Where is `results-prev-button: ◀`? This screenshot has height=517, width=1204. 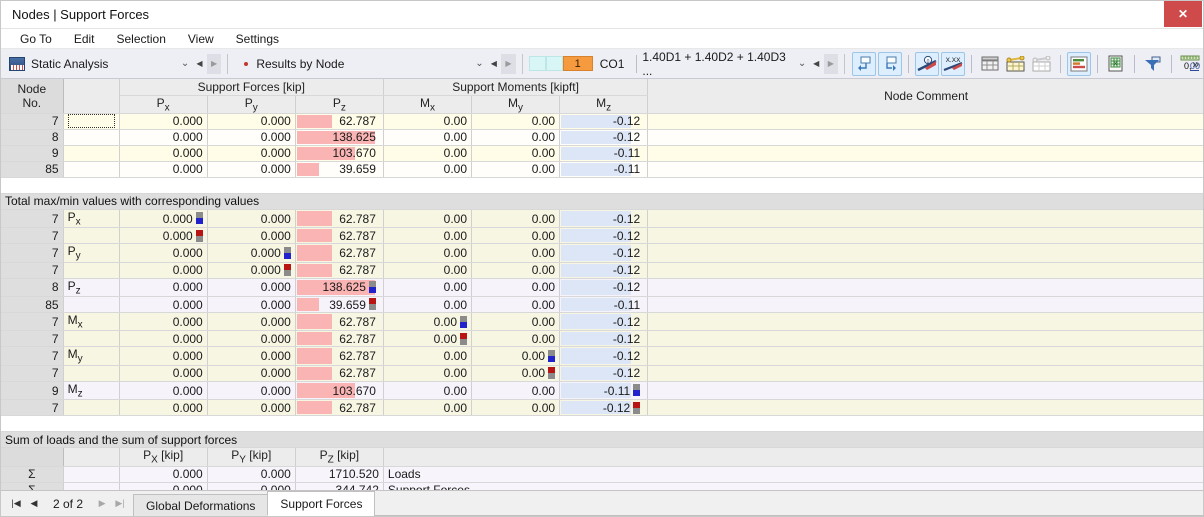
results-prev-button: ◀ is located at coordinates (493, 64).